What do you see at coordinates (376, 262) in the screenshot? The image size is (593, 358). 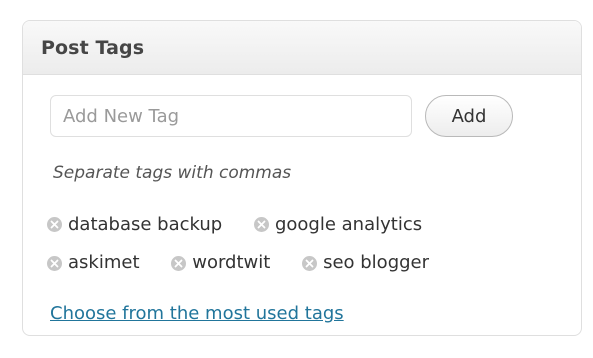 I see `tag-label: seo blogger` at bounding box center [376, 262].